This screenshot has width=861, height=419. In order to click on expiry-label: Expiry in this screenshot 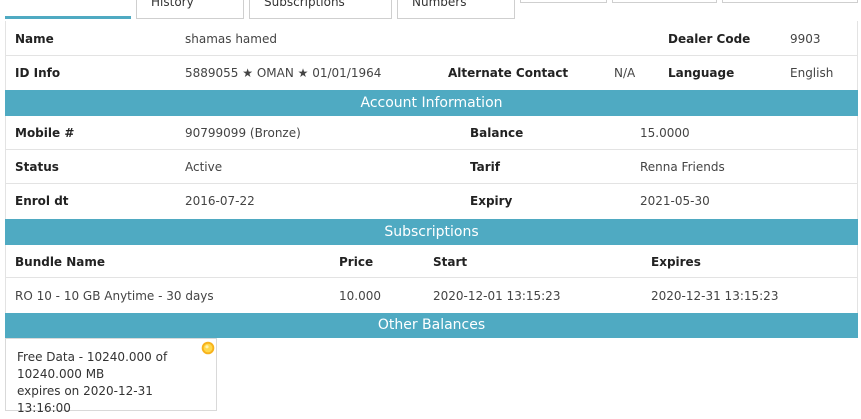, I will do `click(491, 201)`.